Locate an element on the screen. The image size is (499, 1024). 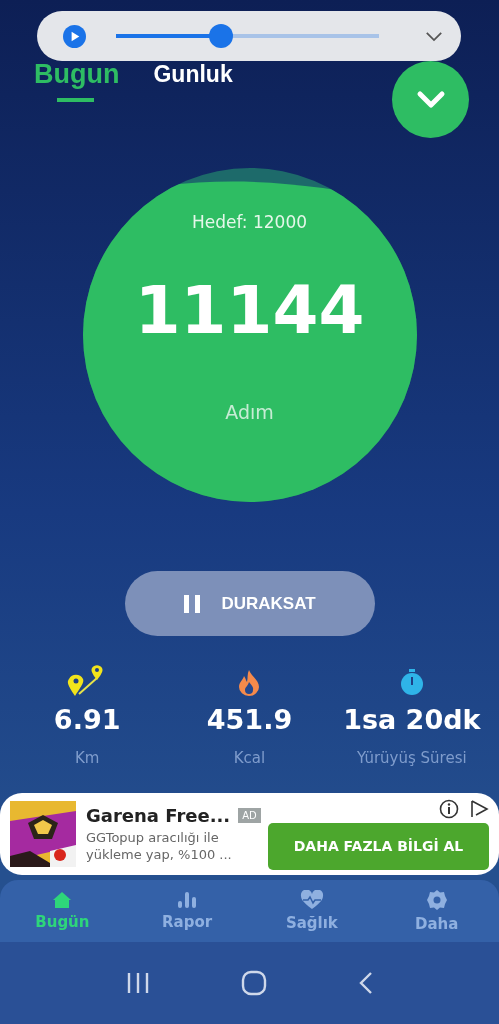
home-button-icon is located at coordinates (253, 983).